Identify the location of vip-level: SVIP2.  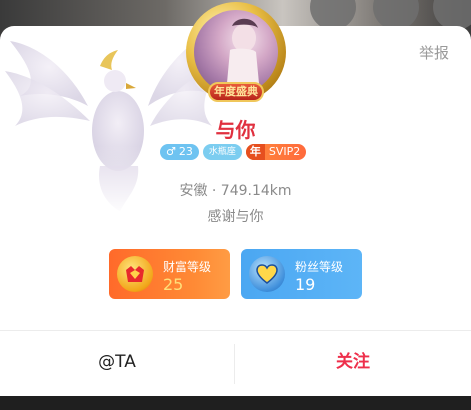
(284, 151).